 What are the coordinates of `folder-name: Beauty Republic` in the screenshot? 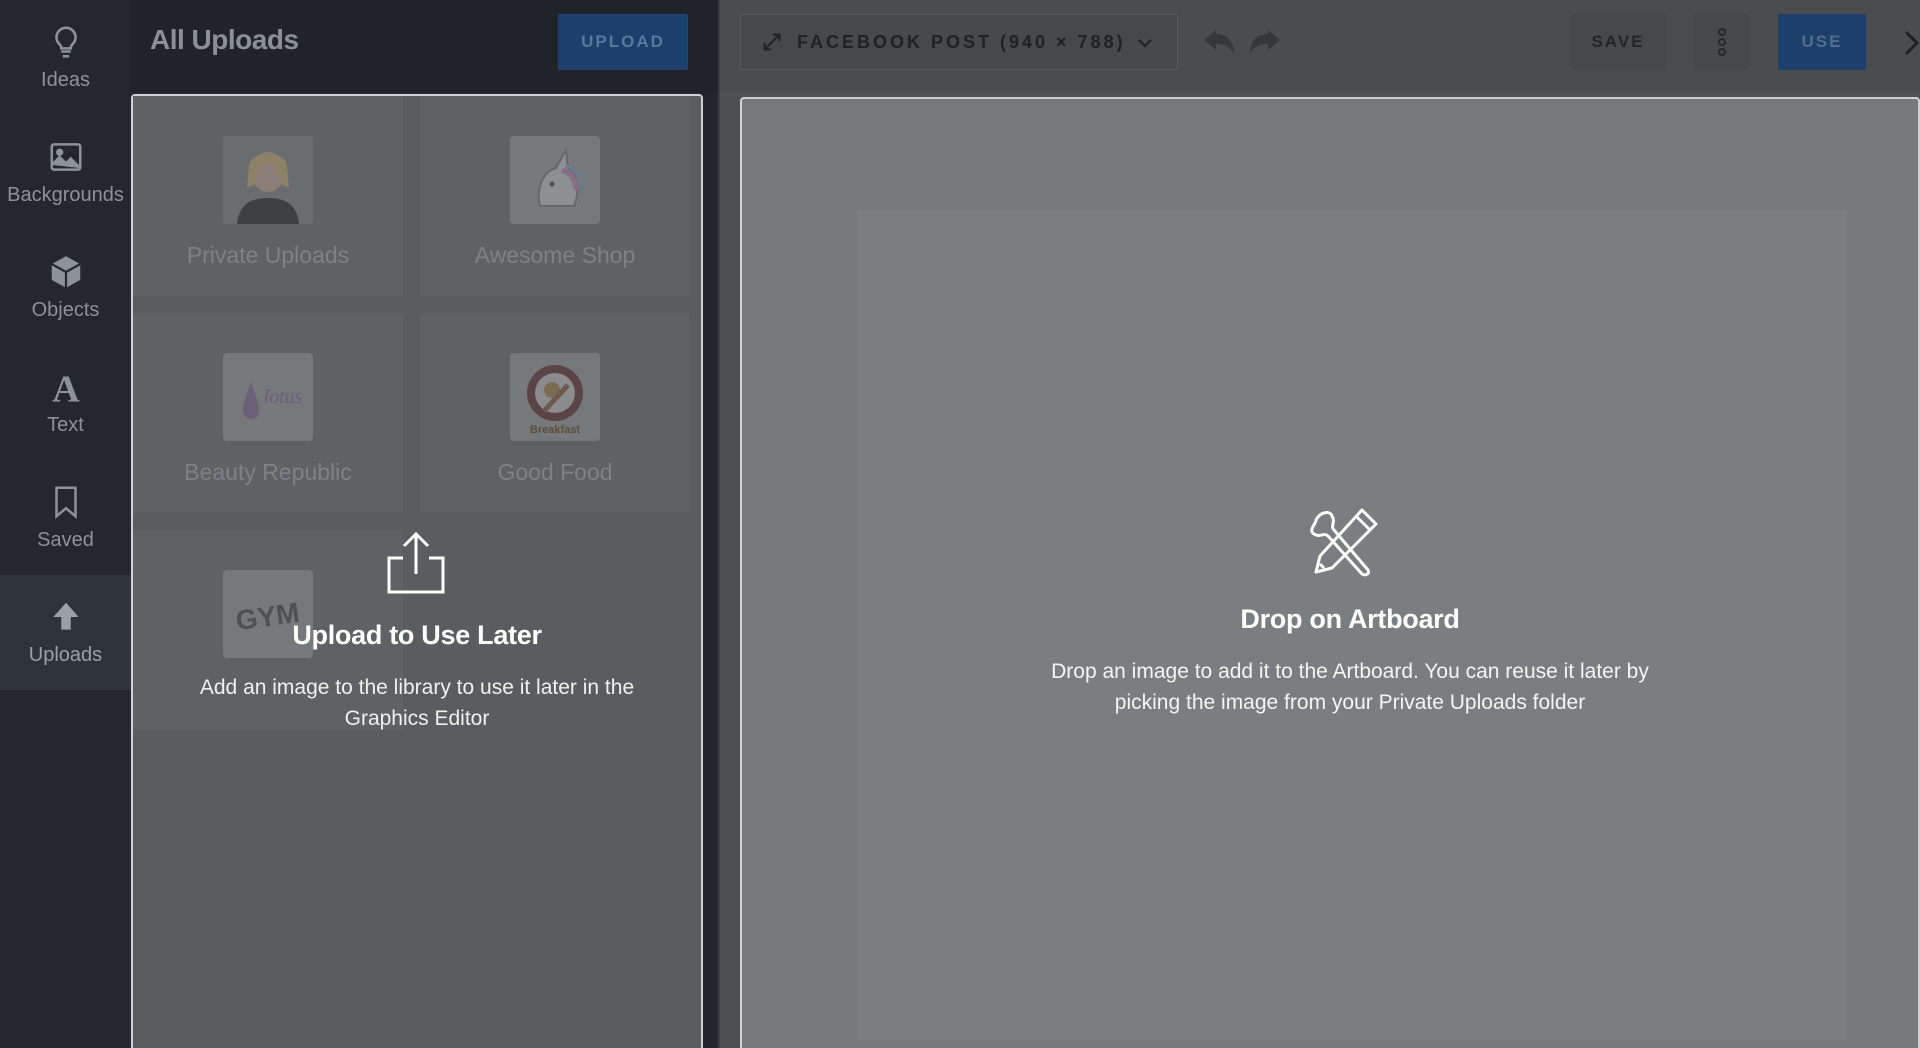 It's located at (268, 472).